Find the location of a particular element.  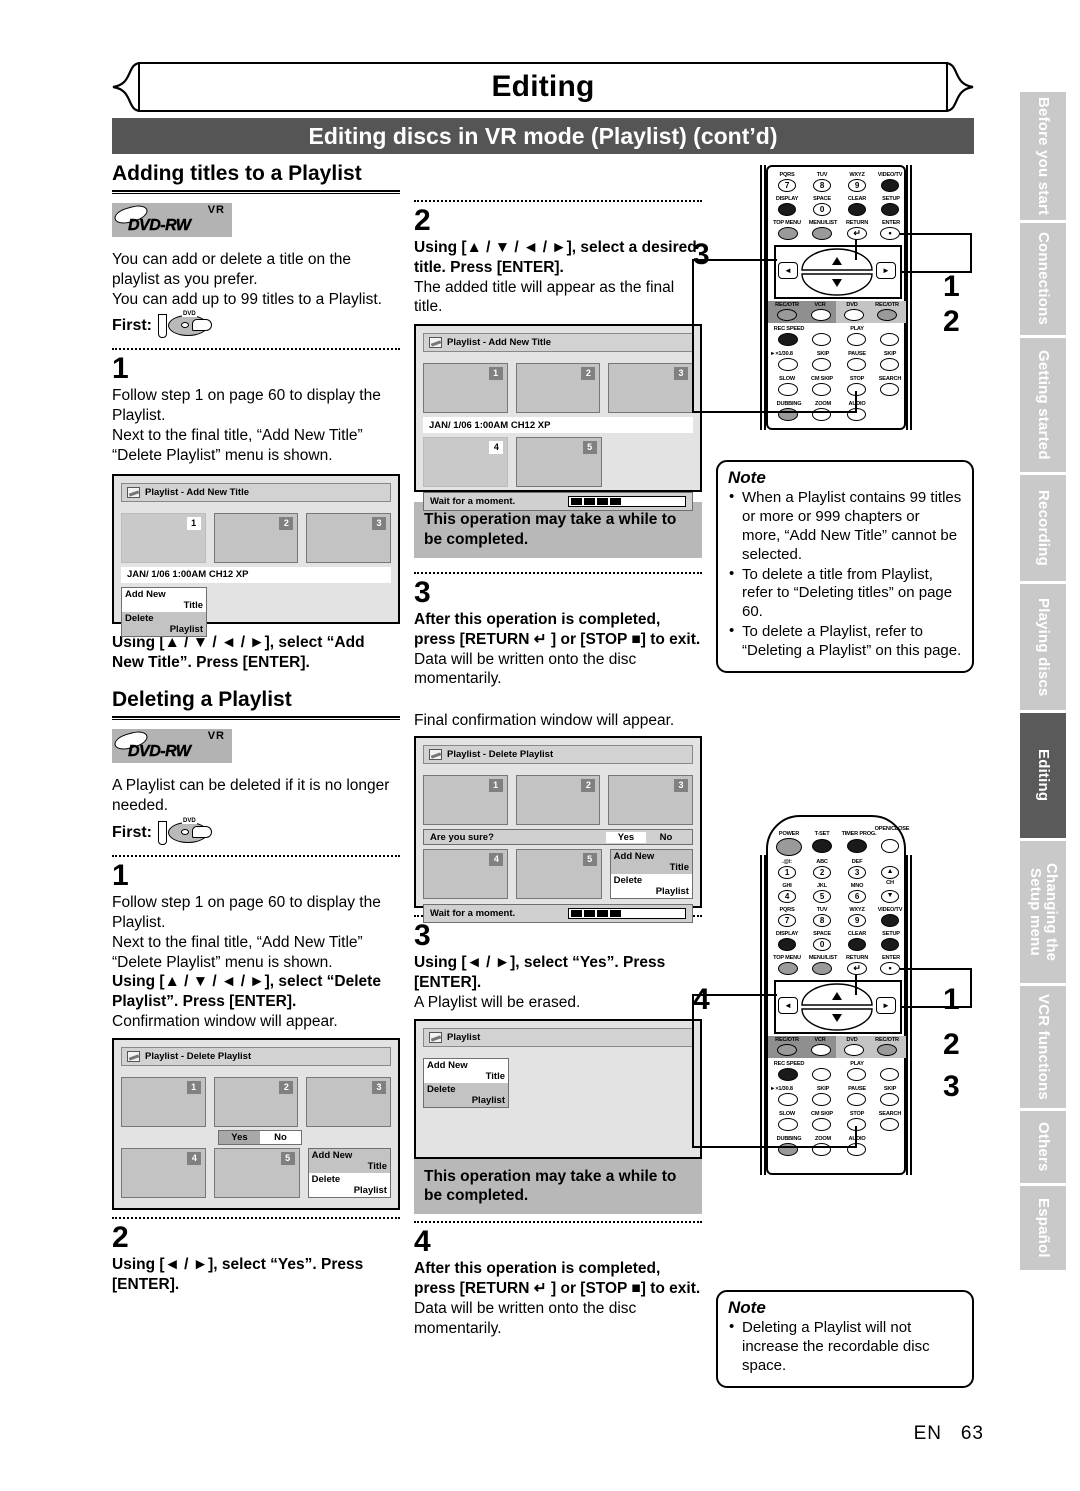

tab-playing-discs: Playing discs is located at coordinates (1043, 647).